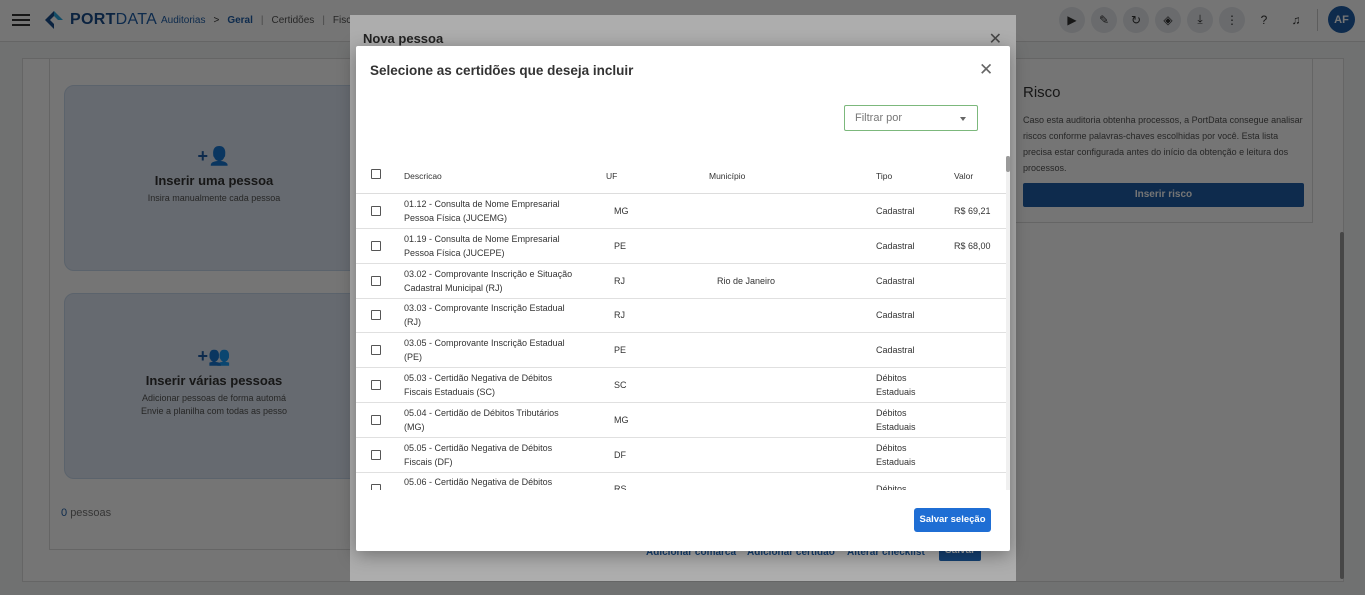  What do you see at coordinates (891, 487) in the screenshot?
I see `row-tipo: Débitos` at bounding box center [891, 487].